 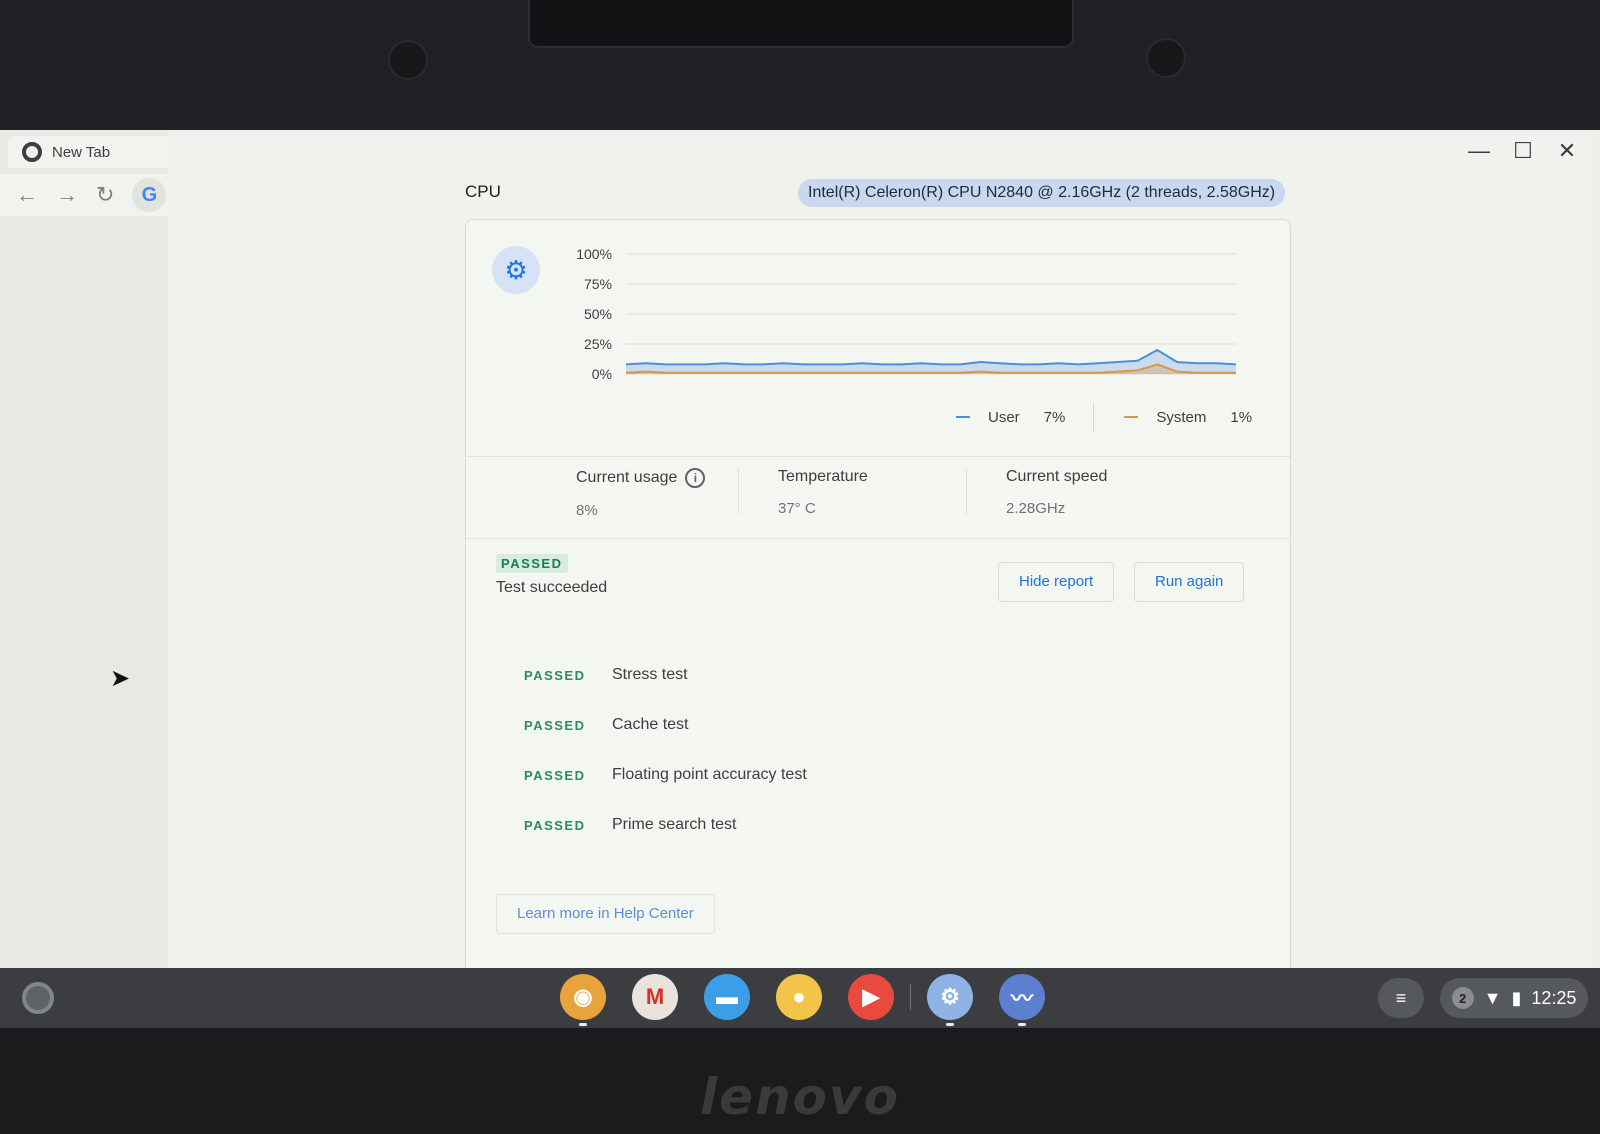 What do you see at coordinates (483, 191) in the screenshot?
I see `section-title: CPU` at bounding box center [483, 191].